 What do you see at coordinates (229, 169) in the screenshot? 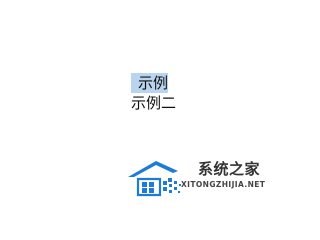
I see `brand-name-cn: 系统之家` at bounding box center [229, 169].